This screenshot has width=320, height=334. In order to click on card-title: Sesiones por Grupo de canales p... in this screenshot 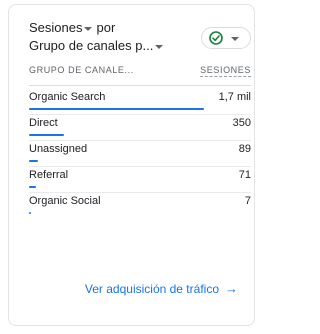, I will do `click(104, 37)`.